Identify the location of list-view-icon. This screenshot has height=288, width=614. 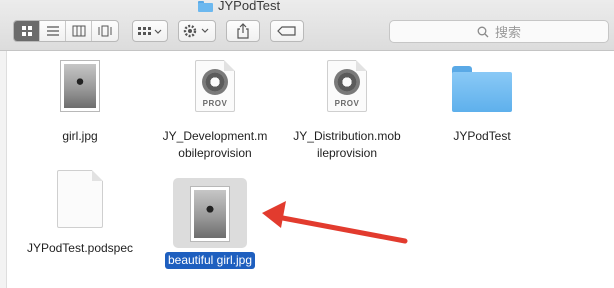
(52, 31).